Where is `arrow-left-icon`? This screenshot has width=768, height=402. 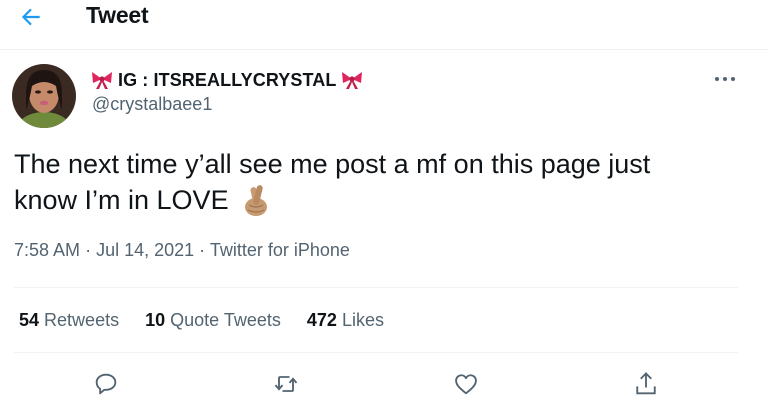
arrow-left-icon is located at coordinates (30, 17).